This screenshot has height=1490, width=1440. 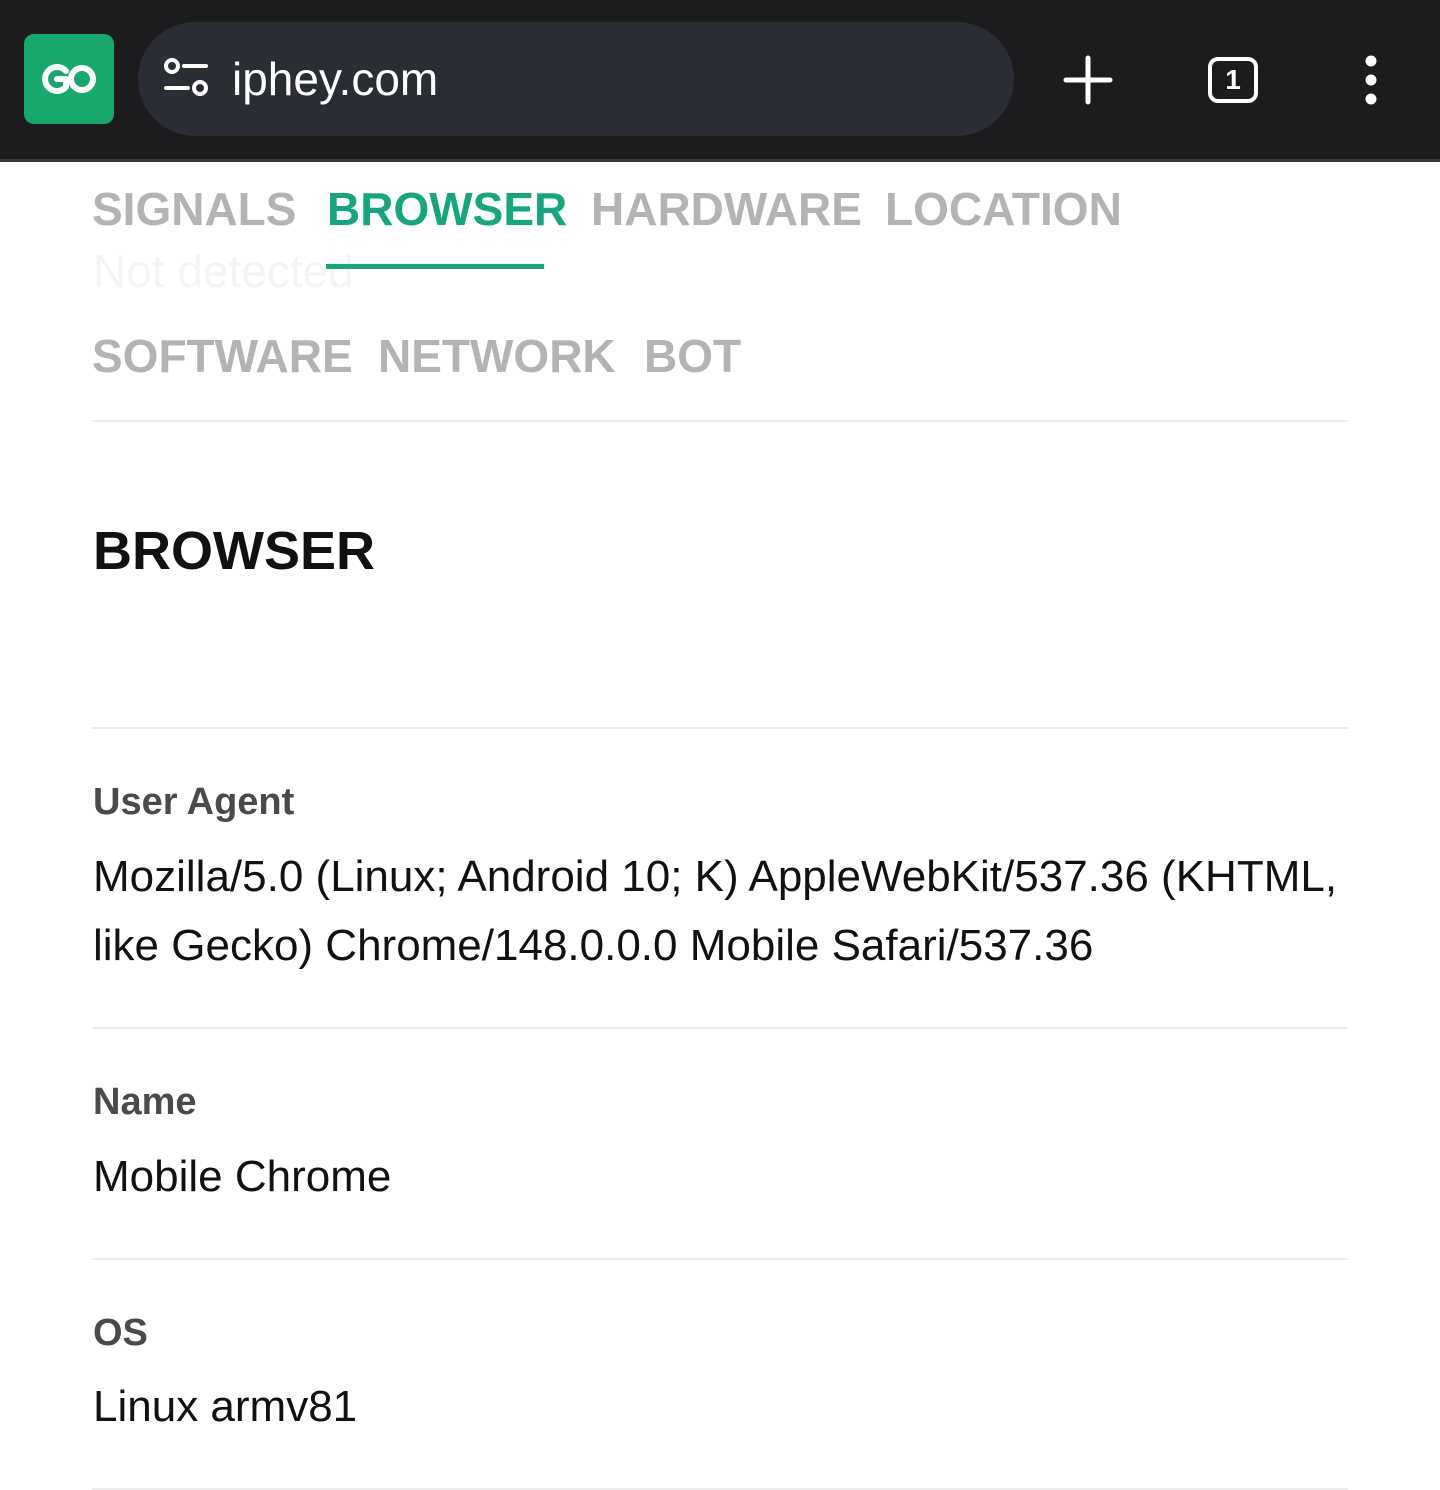 I want to click on tab-switcher-button: 1, so click(x=1233, y=80).